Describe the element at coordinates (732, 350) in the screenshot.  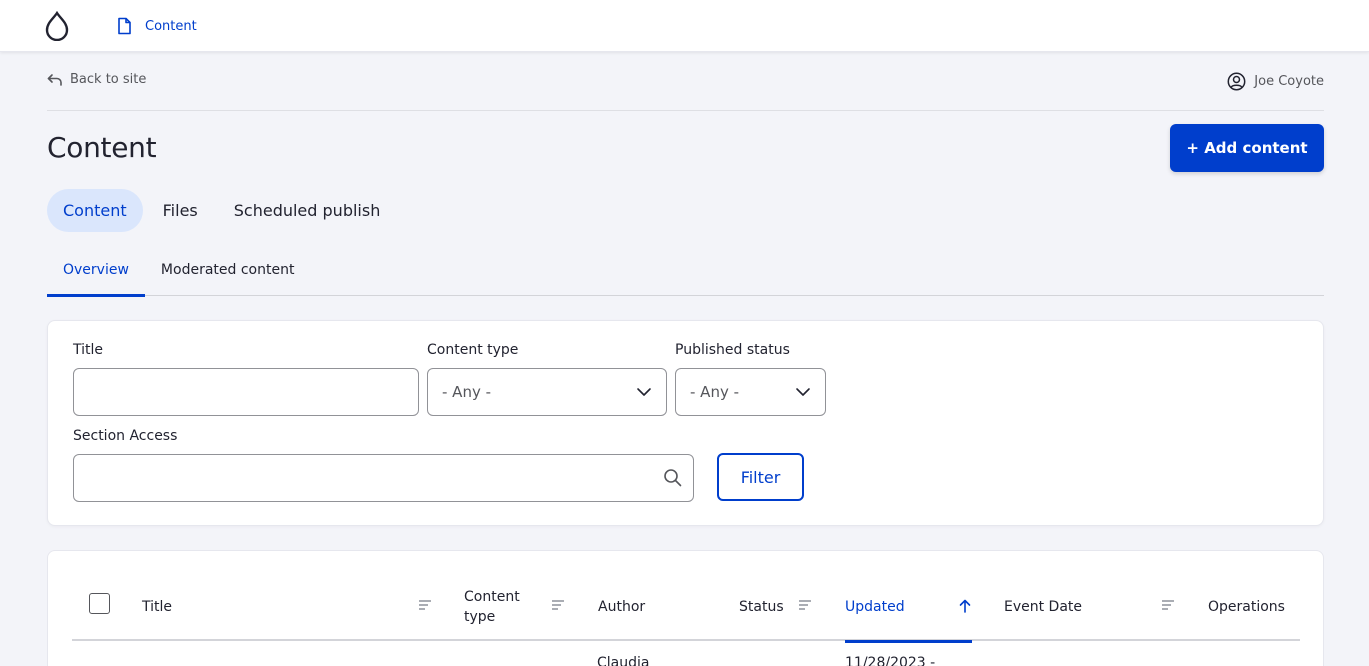
I see `published-status-filter-label: Published status` at that location.